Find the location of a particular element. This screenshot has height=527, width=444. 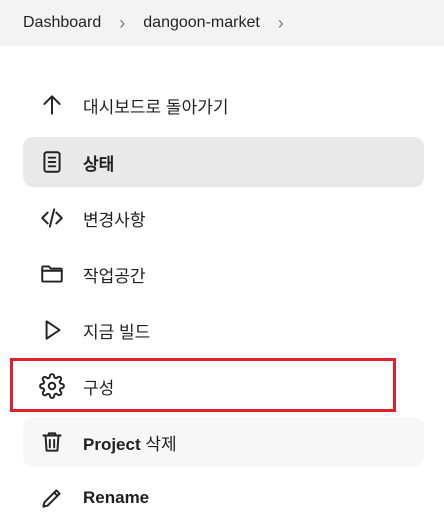

code-icon is located at coordinates (52, 218).